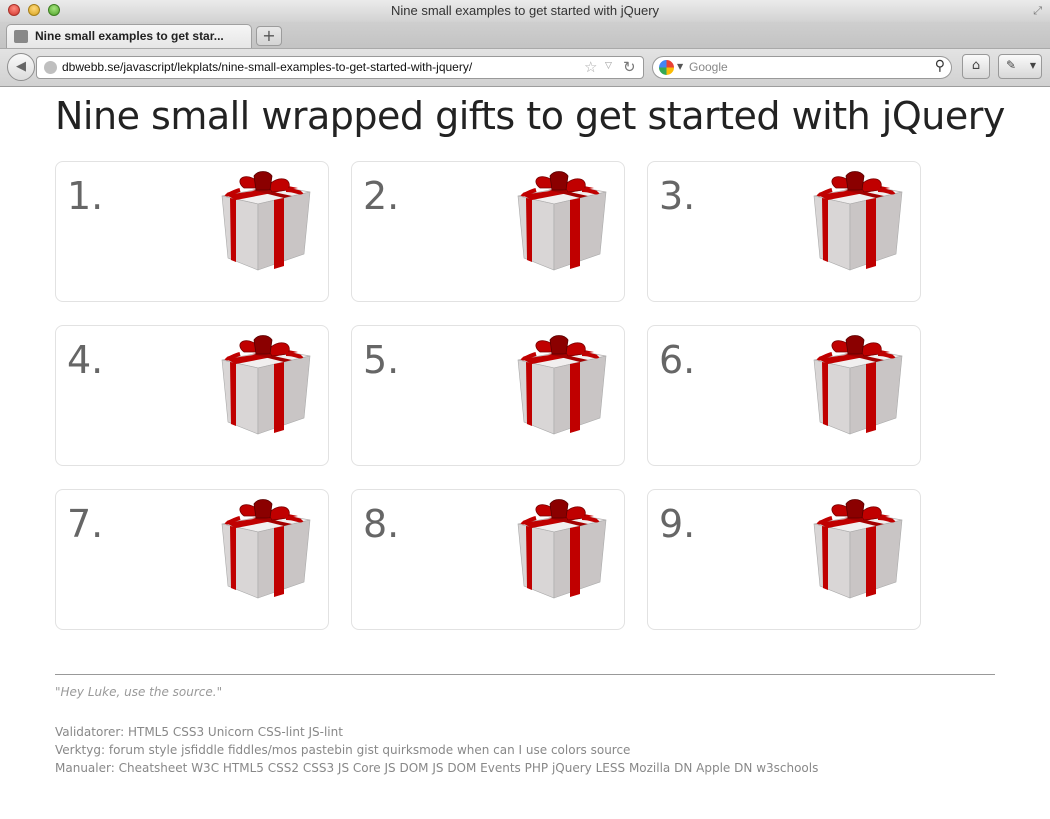  What do you see at coordinates (708, 67) in the screenshot?
I see `search-input: Google` at bounding box center [708, 67].